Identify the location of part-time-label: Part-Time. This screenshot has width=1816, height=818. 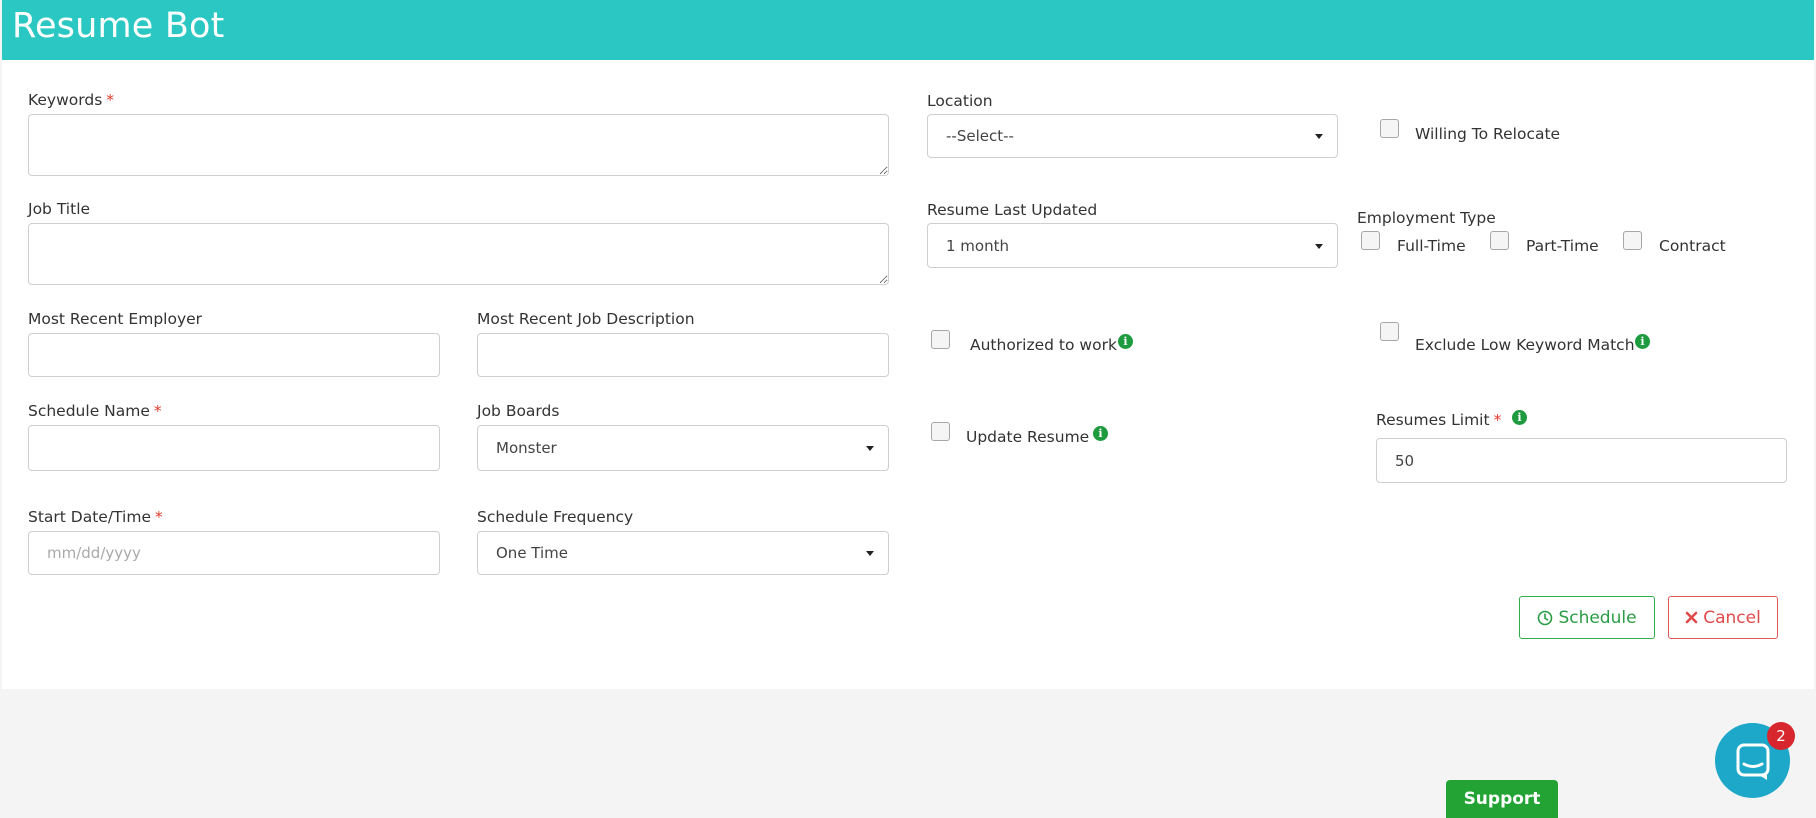
(1562, 246).